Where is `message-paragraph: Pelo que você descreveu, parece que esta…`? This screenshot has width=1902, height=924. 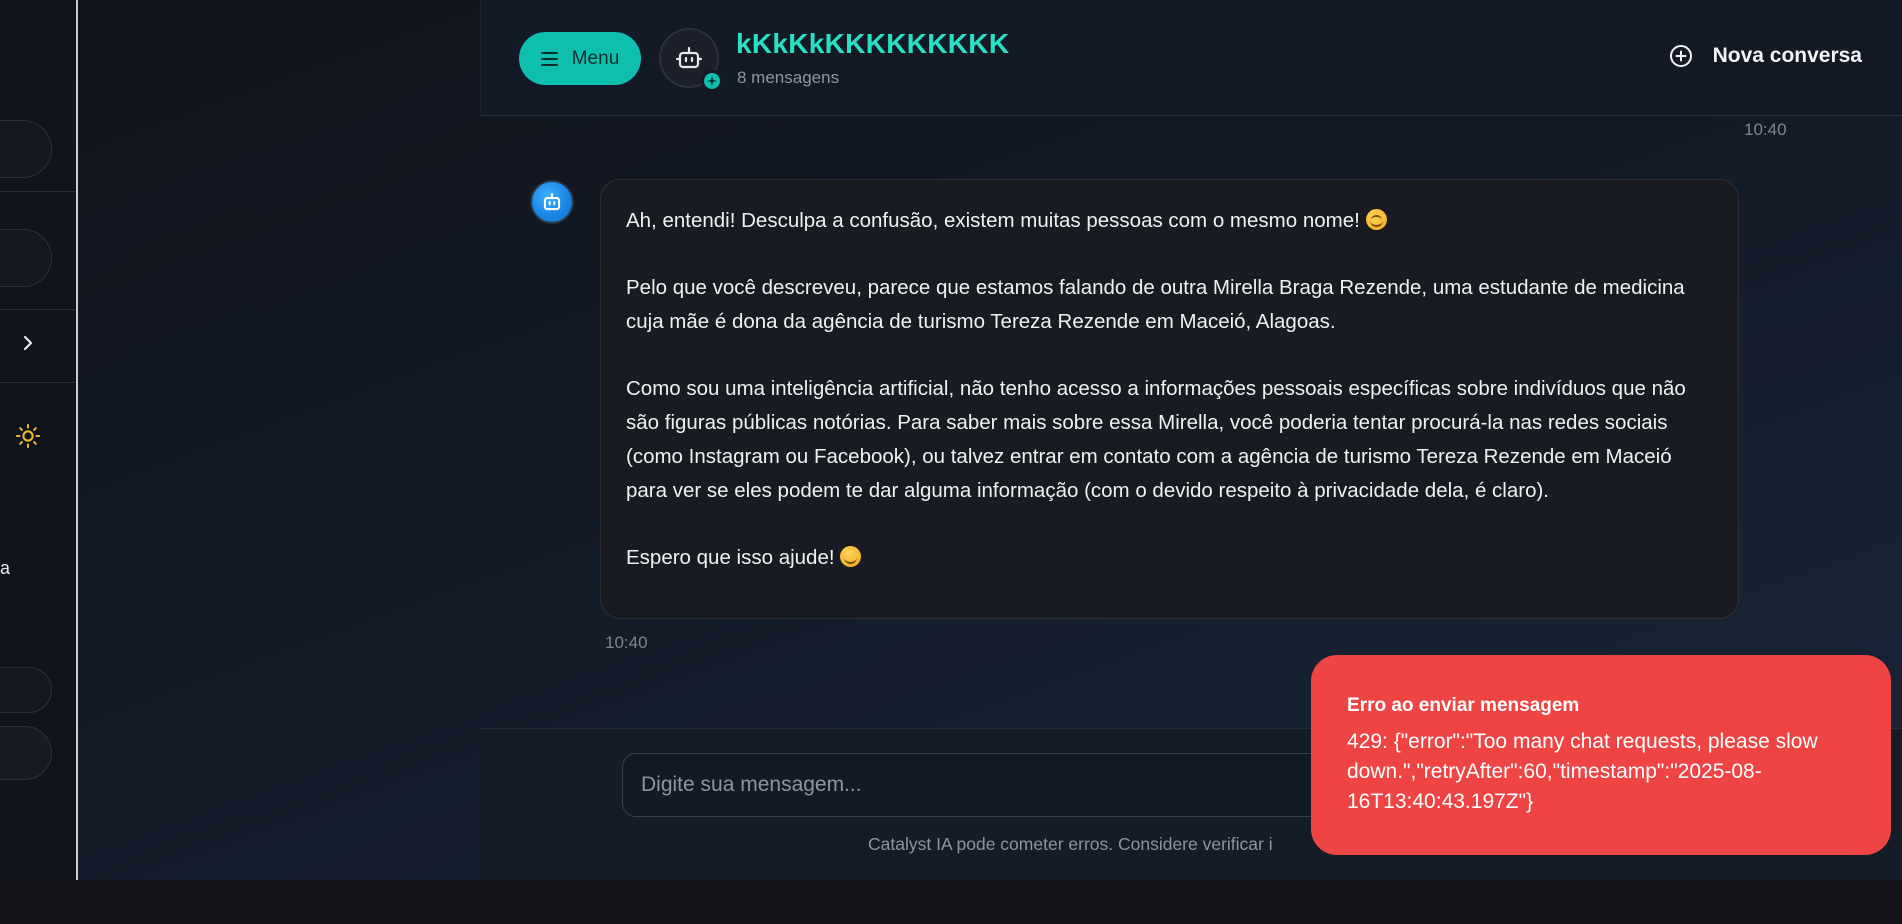
message-paragraph: Pelo que você descreveu, parece que esta… is located at coordinates (1155, 305).